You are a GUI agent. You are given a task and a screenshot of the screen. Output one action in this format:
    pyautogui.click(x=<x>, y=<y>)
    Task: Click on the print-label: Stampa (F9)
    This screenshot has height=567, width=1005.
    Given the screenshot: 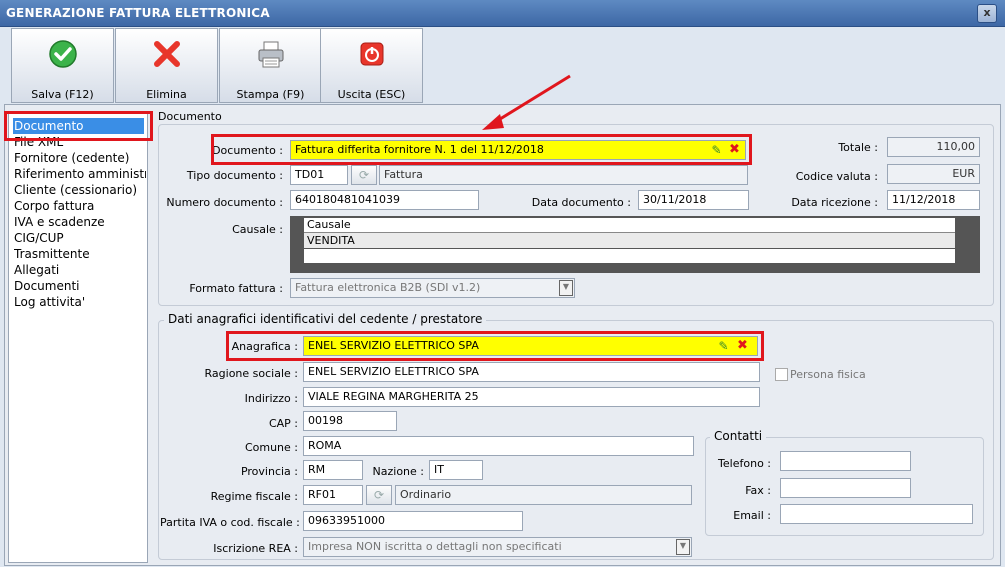 What is the action you would take?
    pyautogui.click(x=270, y=94)
    